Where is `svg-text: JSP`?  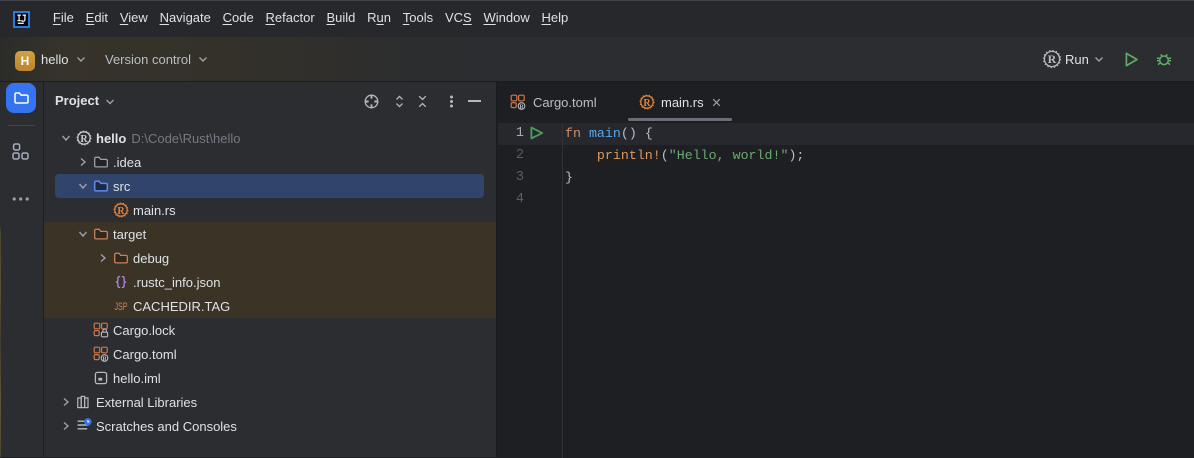
svg-text: JSP is located at coordinates (121, 307).